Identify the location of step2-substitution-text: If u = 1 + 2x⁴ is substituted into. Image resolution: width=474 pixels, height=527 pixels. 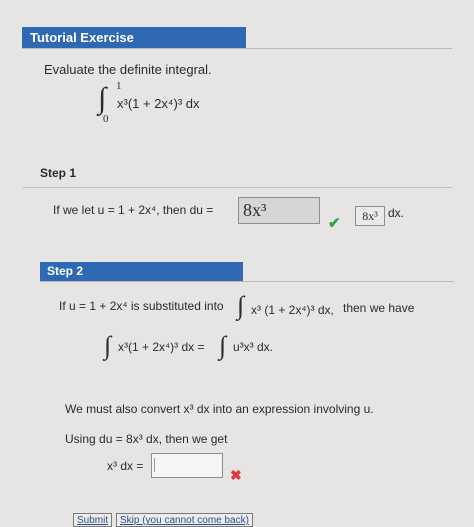
(141, 306).